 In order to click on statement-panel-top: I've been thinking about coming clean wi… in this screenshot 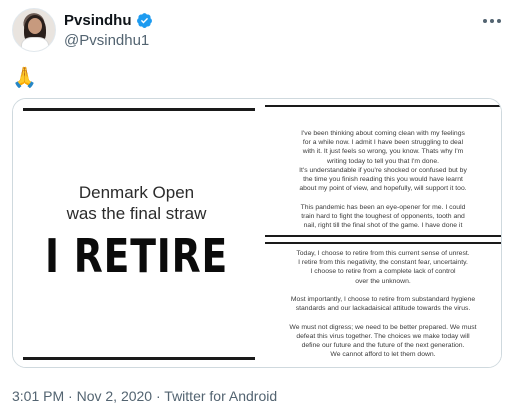, I will do `click(383, 171)`.